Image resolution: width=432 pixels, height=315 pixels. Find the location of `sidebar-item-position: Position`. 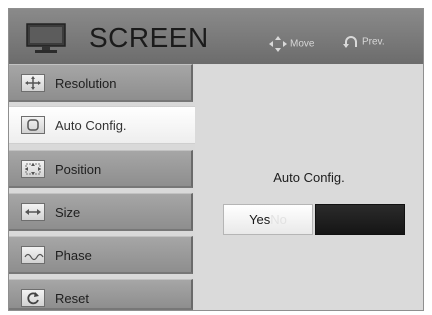

sidebar-item-position: Position is located at coordinates (101, 169).